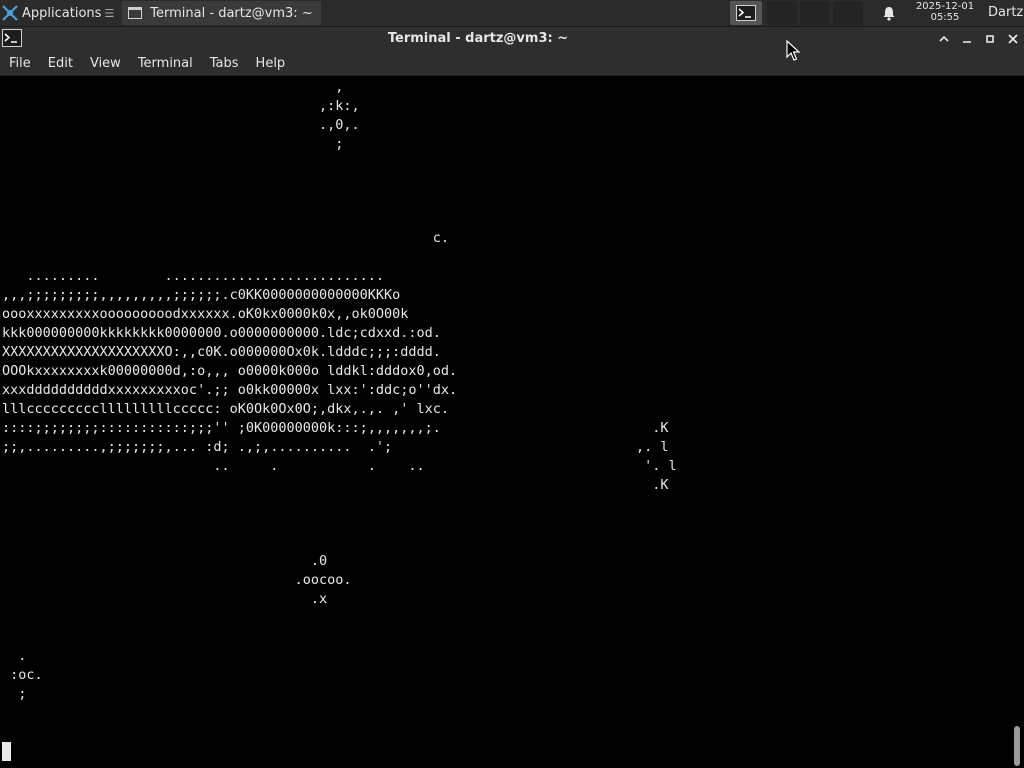 This screenshot has width=1024, height=768. I want to click on terminal-line: .0, so click(165, 561).